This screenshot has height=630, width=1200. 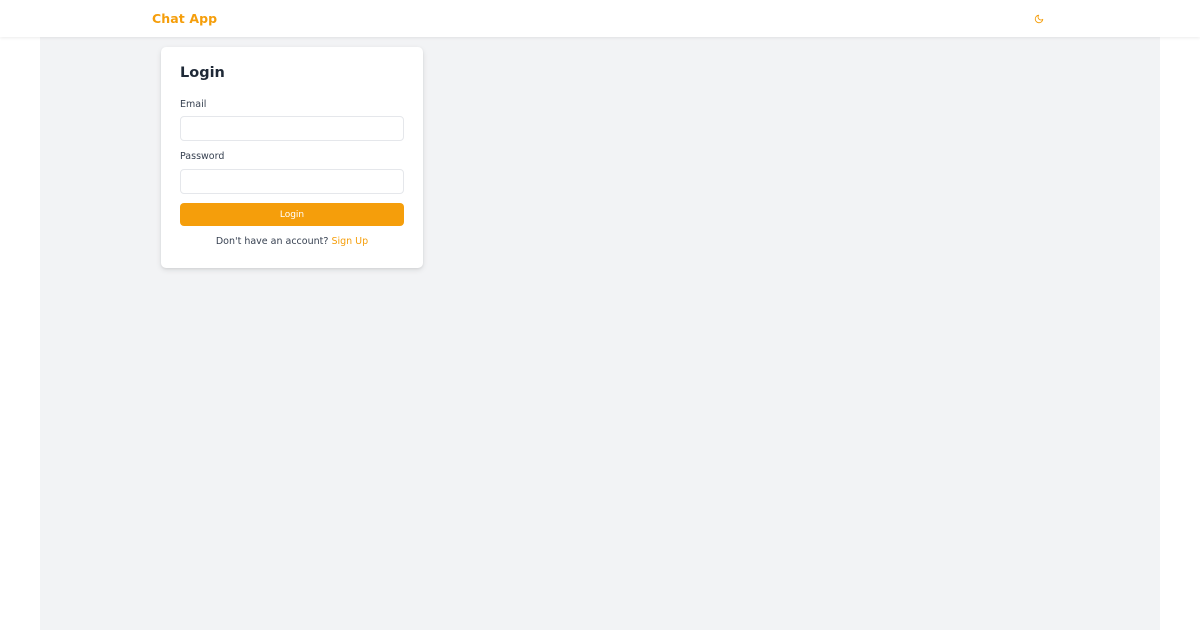 What do you see at coordinates (292, 128) in the screenshot?
I see `email-field` at bounding box center [292, 128].